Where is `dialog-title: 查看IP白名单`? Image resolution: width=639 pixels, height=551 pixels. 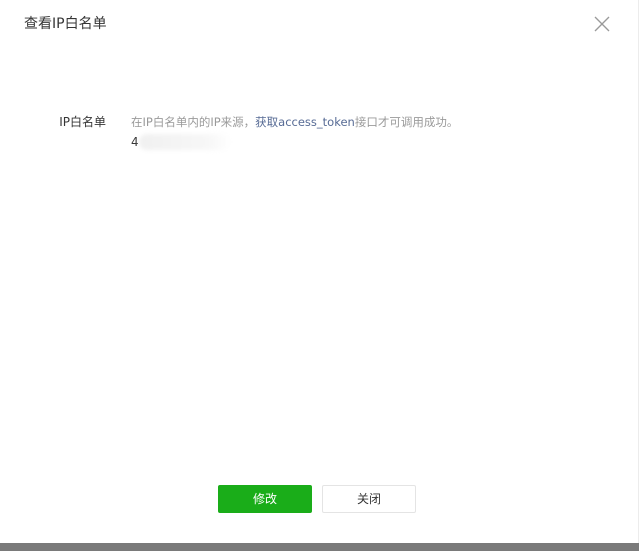
dialog-title: 查看IP白名单 is located at coordinates (65, 24).